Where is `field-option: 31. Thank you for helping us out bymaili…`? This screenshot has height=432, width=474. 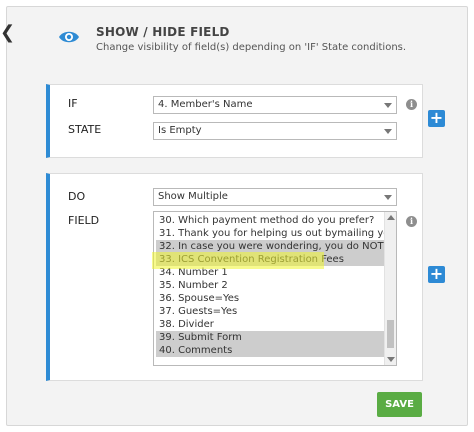
field-option: 31. Thank you for helping us out bymaili… is located at coordinates (270, 233).